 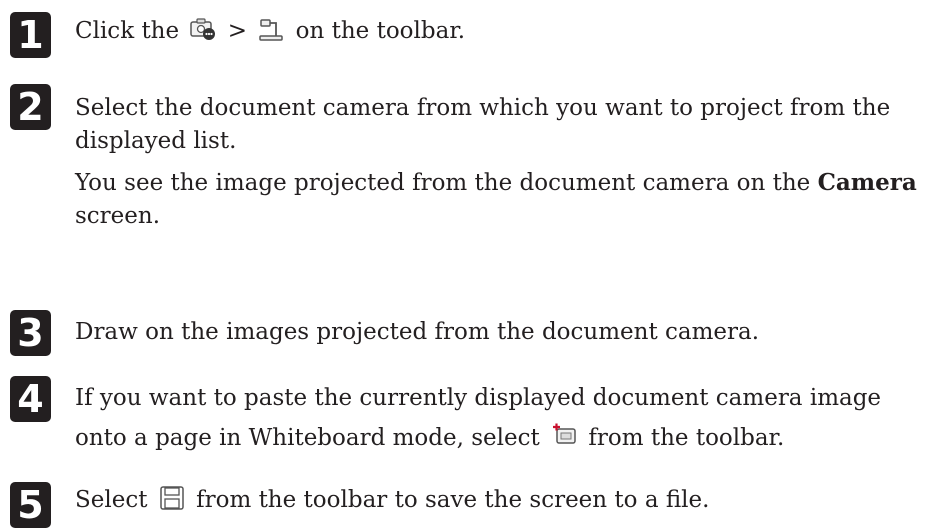 I want to click on step-number-badge: 4, so click(x=30, y=399).